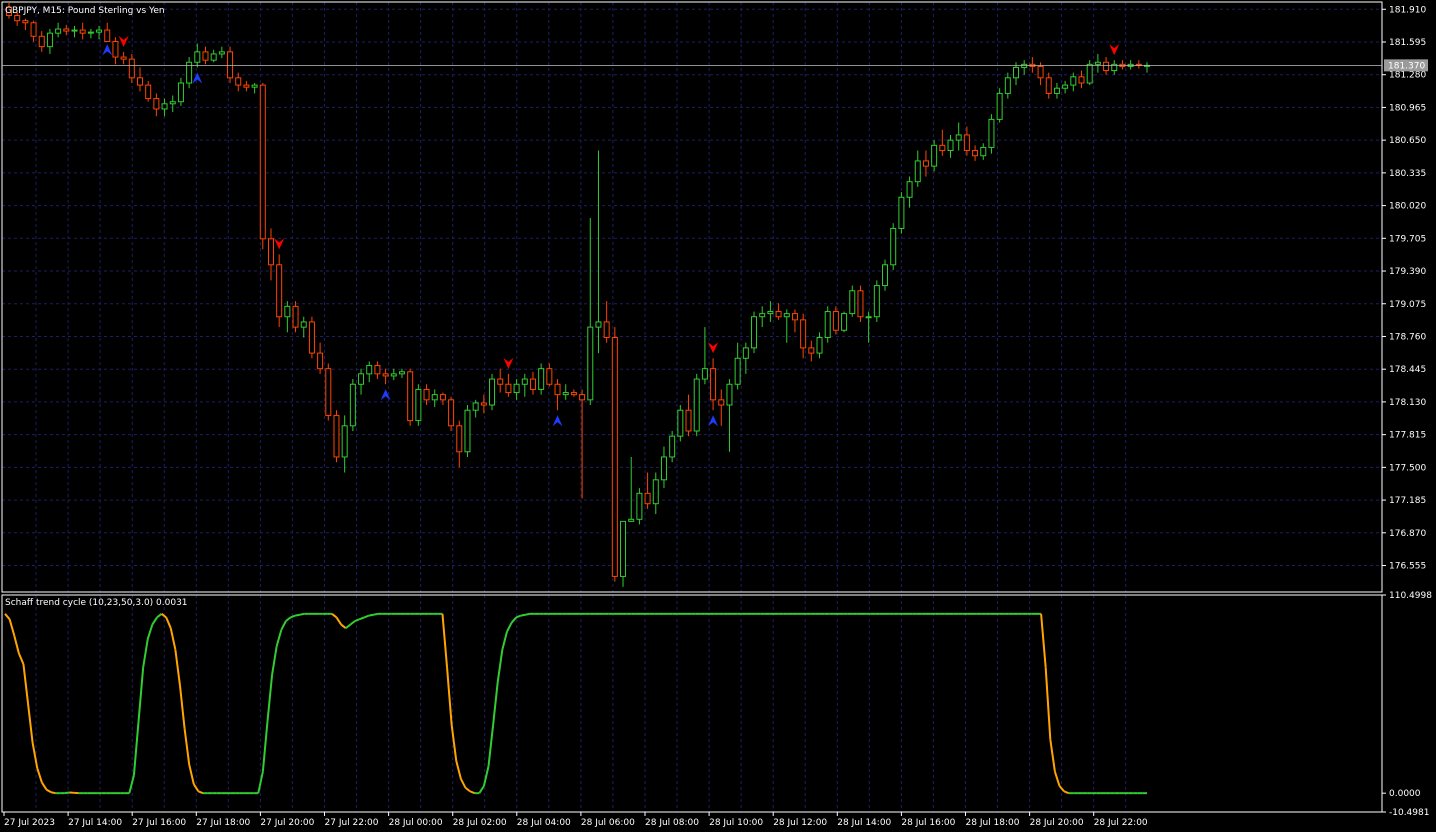 This screenshot has width=1436, height=832. Describe the element at coordinates (1407, 76) in the screenshot. I see `y-tick-label: 181.280` at that location.